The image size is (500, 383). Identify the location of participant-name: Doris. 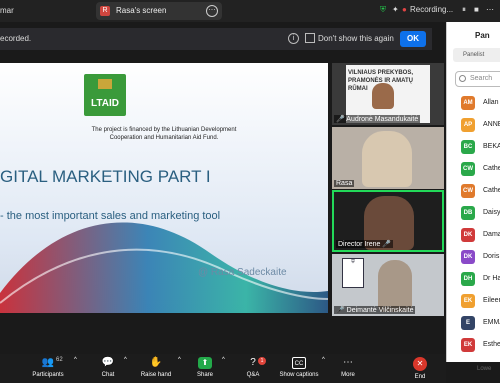
(491, 256).